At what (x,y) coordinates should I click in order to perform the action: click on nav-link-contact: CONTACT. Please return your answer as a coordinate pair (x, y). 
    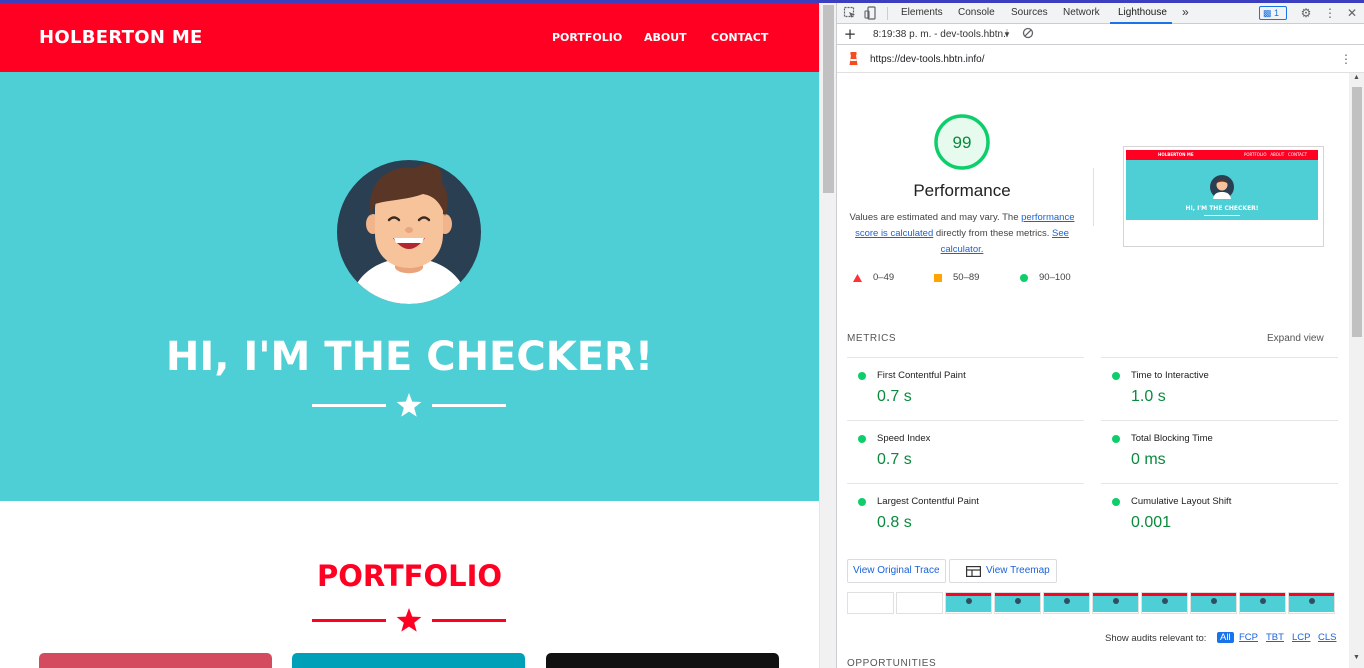
    Looking at the image, I should click on (739, 37).